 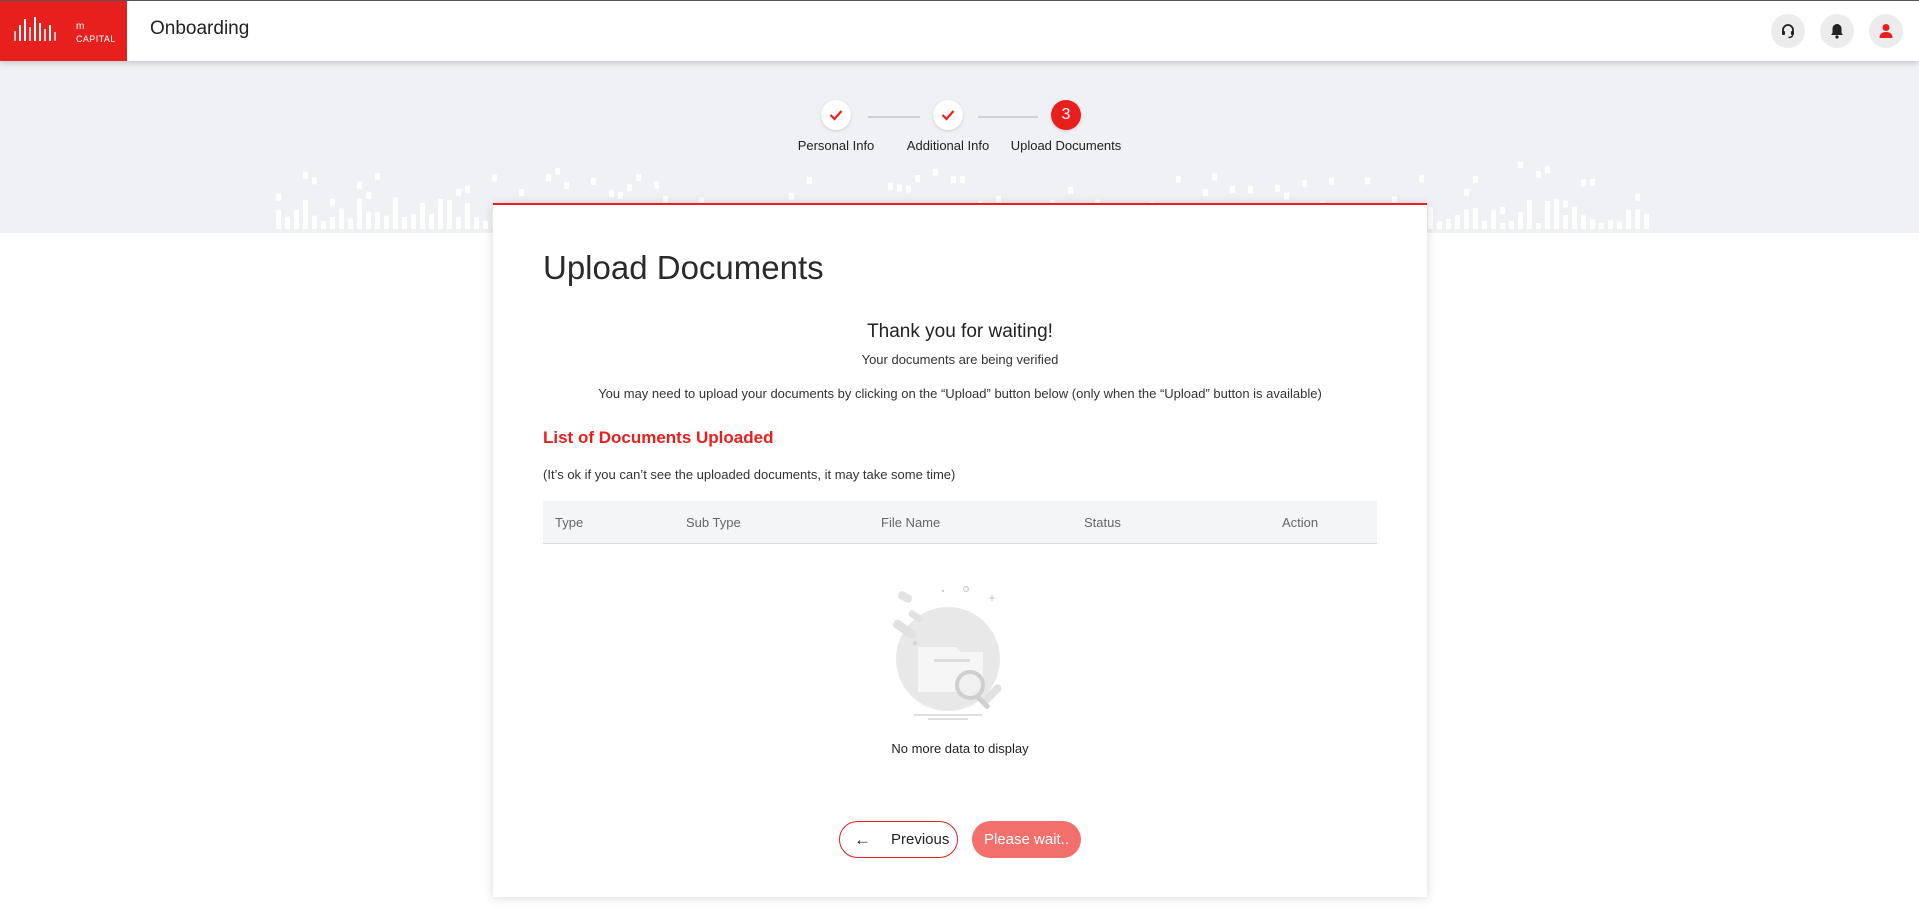 I want to click on support-button, so click(x=1788, y=31).